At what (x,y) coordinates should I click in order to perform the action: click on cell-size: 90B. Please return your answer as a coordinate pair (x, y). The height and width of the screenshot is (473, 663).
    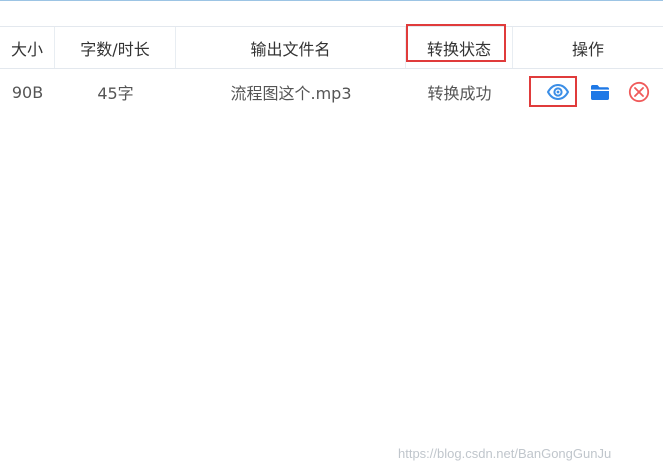
    Looking at the image, I should click on (27, 92).